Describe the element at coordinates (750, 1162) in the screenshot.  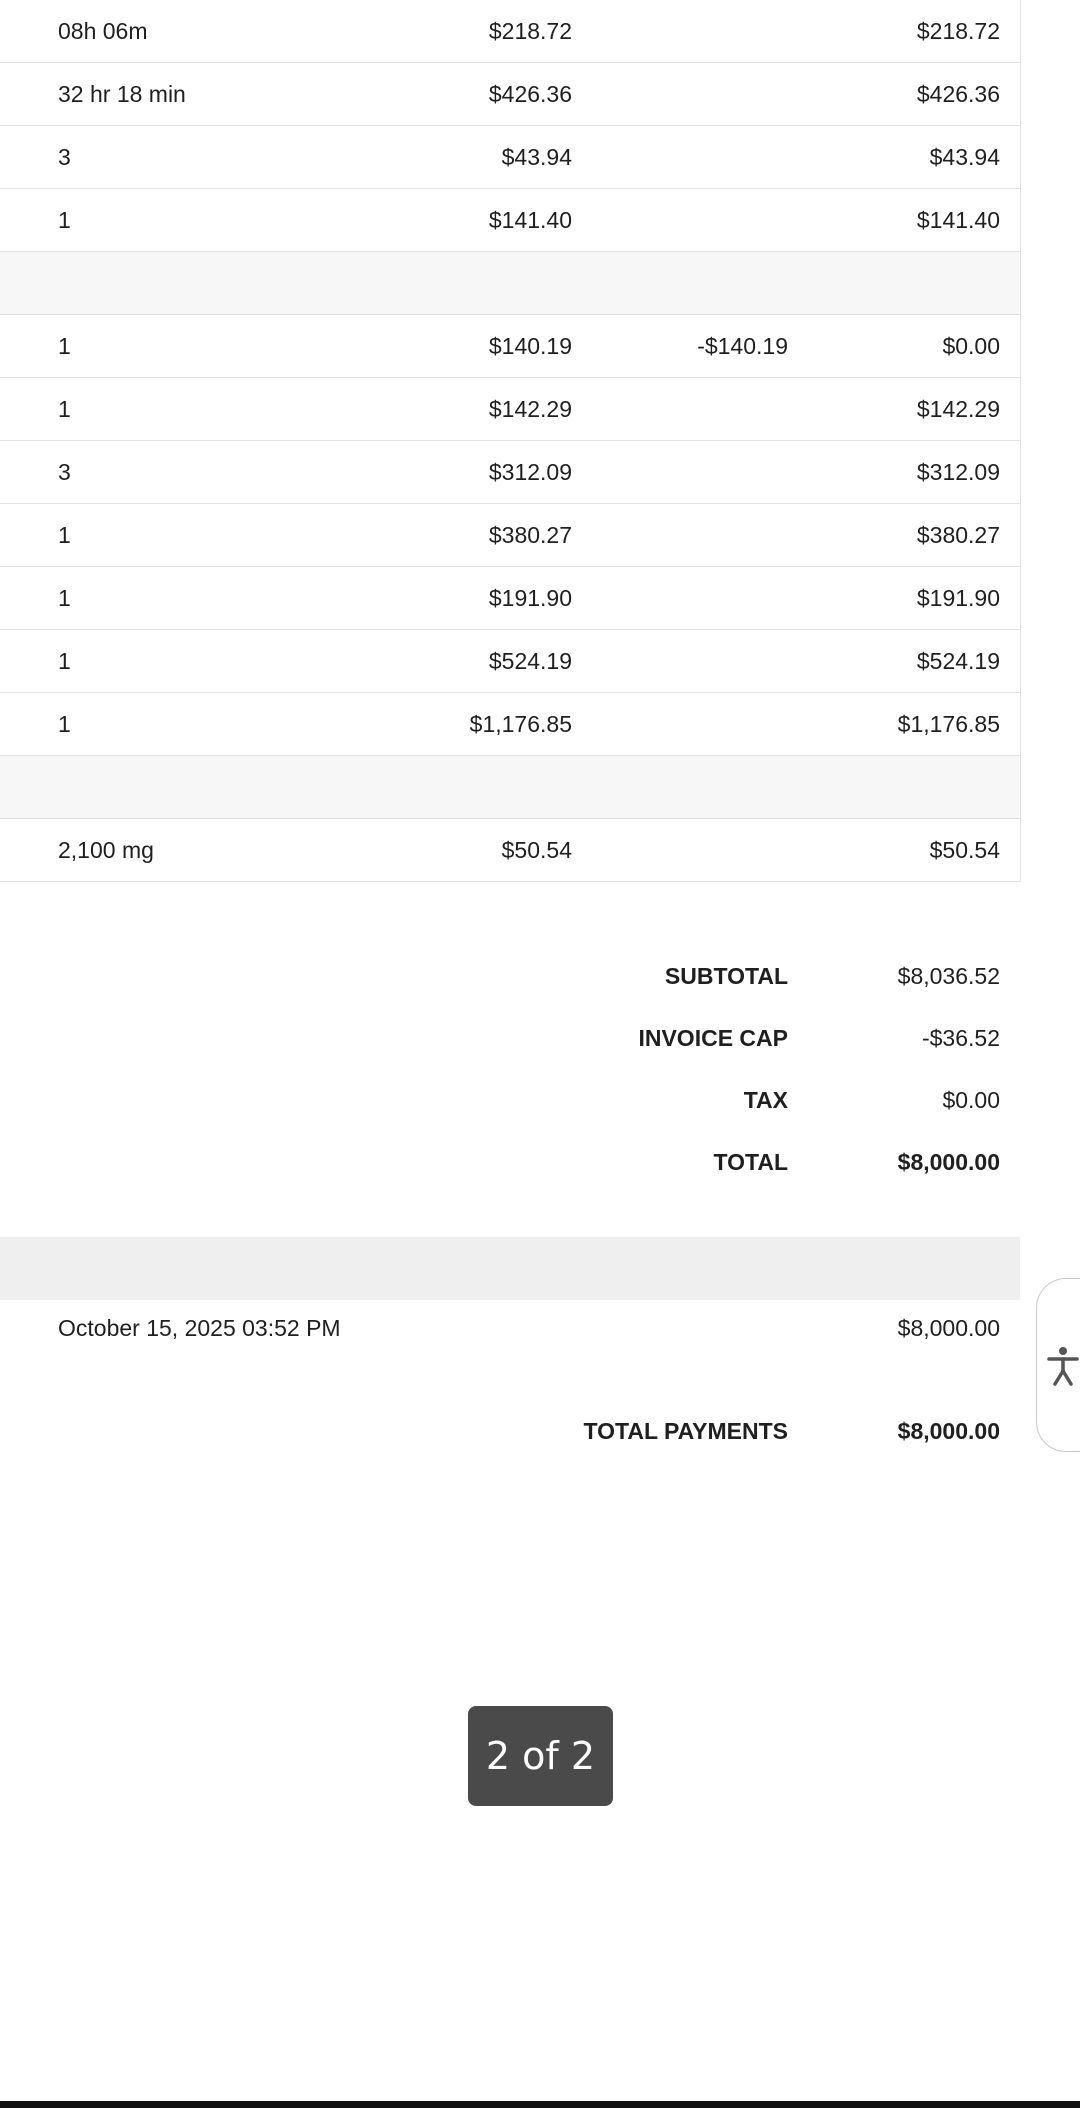
I see `total-label: TOTAL` at that location.